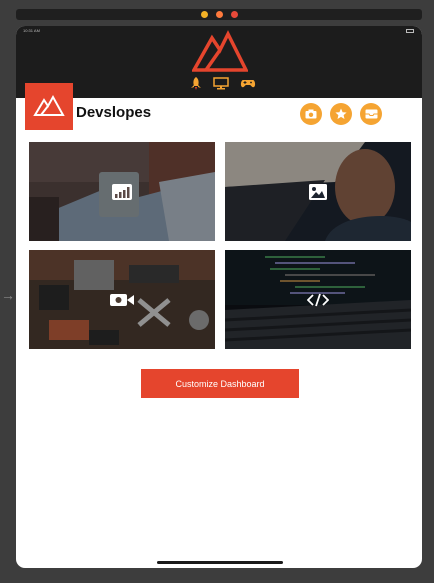 This screenshot has height=583, width=434. I want to click on dashboard-card-photos, so click(318, 191).